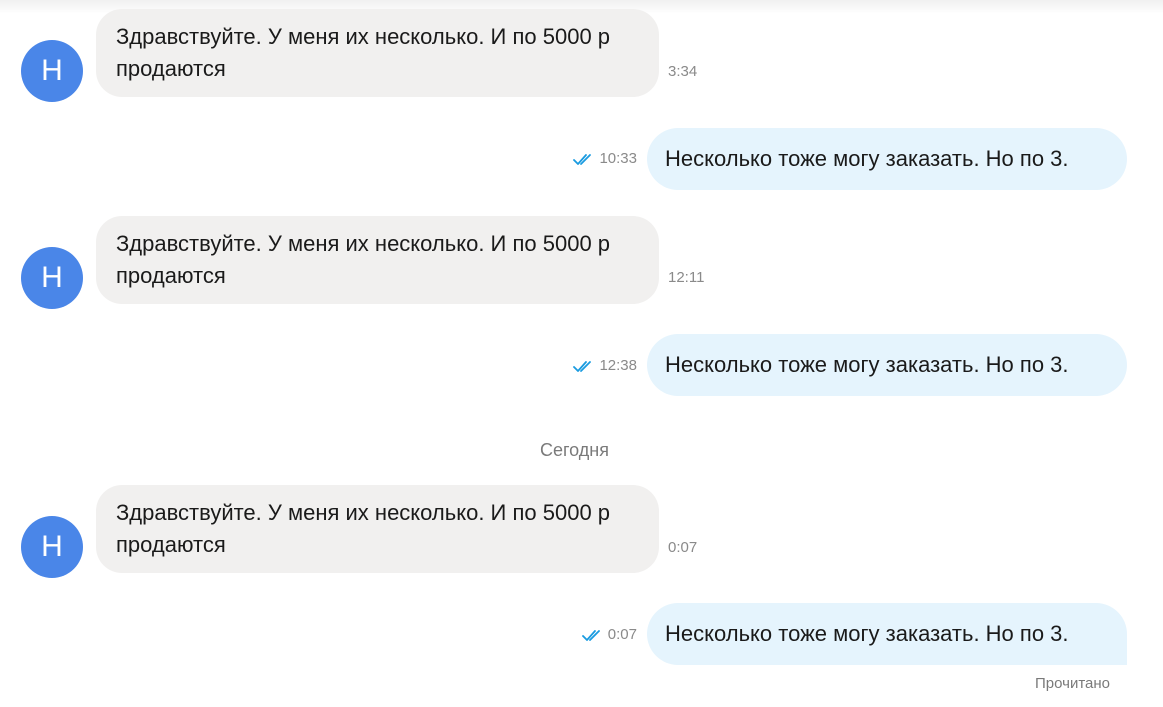  Describe the element at coordinates (618, 365) in the screenshot. I see `message-time: 12:38` at that location.